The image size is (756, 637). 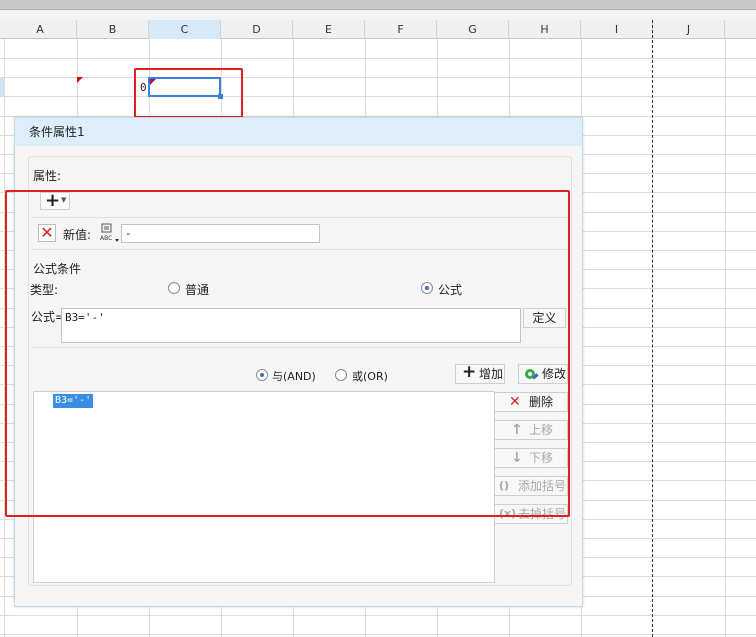 What do you see at coordinates (370, 376) in the screenshot?
I see `logic-or-label: 或(OR)` at bounding box center [370, 376].